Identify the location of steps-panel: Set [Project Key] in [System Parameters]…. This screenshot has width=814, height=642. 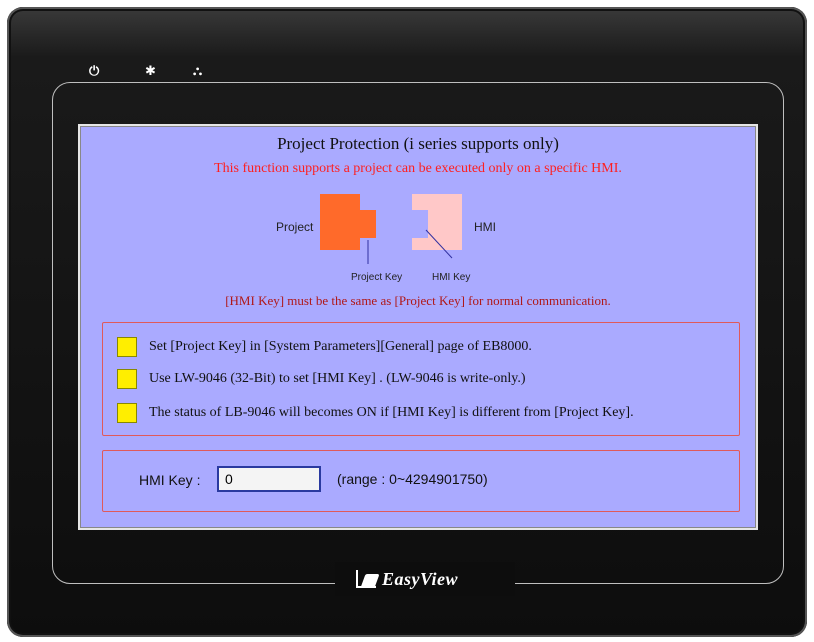
(421, 379).